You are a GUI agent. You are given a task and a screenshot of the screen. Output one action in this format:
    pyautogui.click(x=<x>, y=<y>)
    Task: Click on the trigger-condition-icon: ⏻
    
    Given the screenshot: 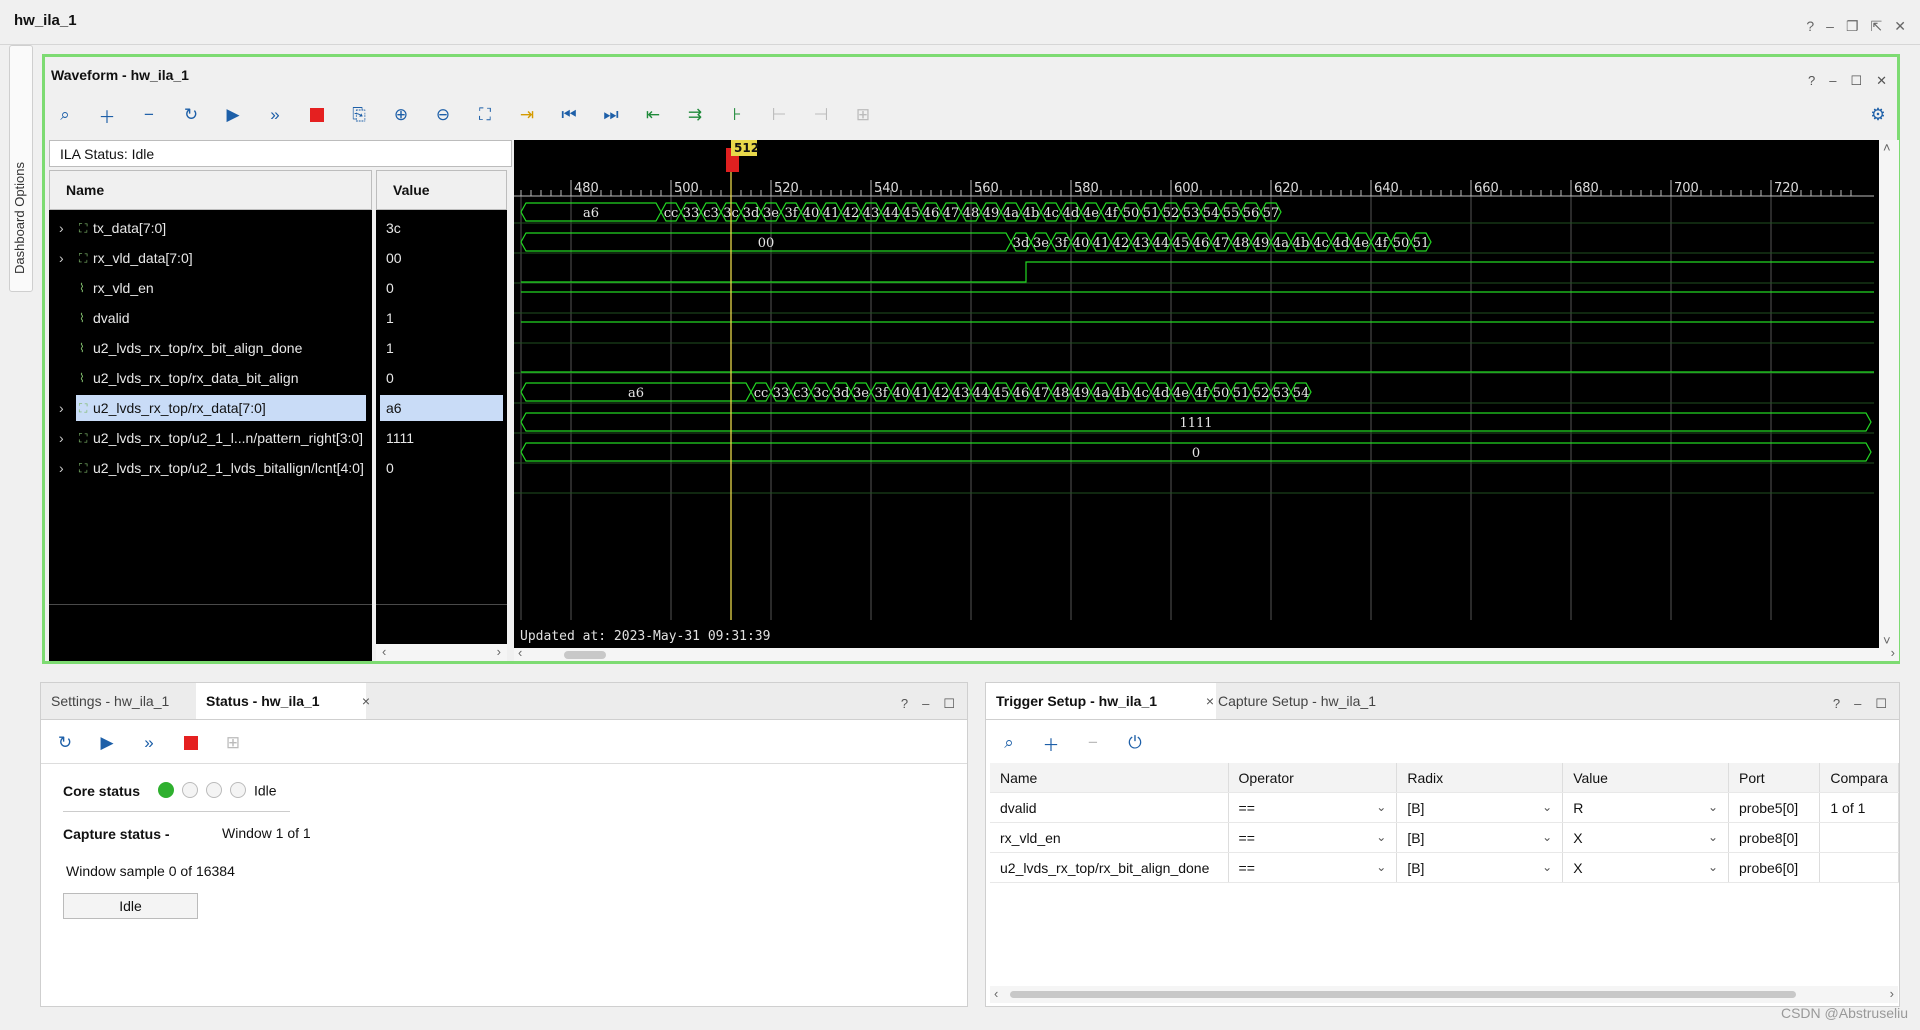 What is the action you would take?
    pyautogui.click(x=1135, y=743)
    